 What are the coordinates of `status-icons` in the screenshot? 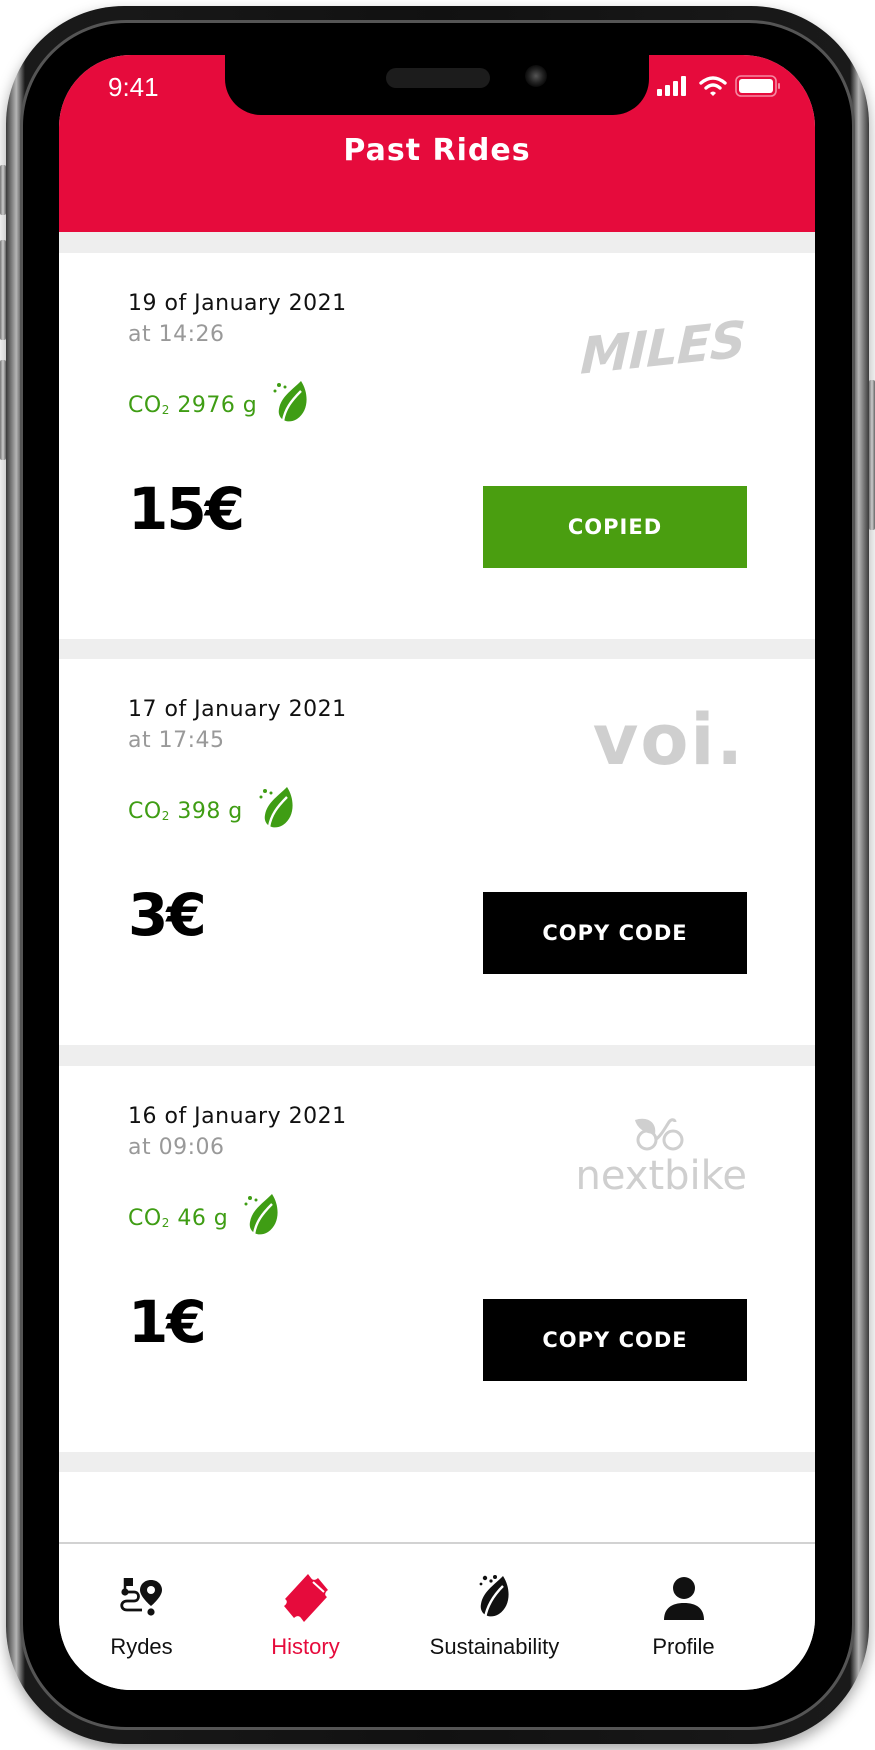 It's located at (719, 86).